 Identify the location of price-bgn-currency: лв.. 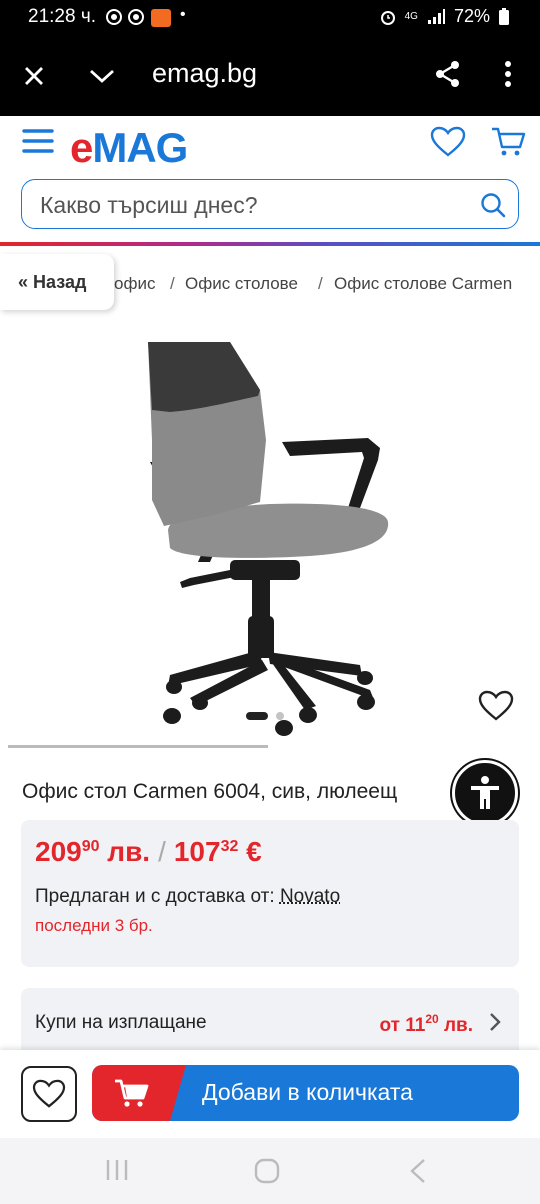
(129, 851).